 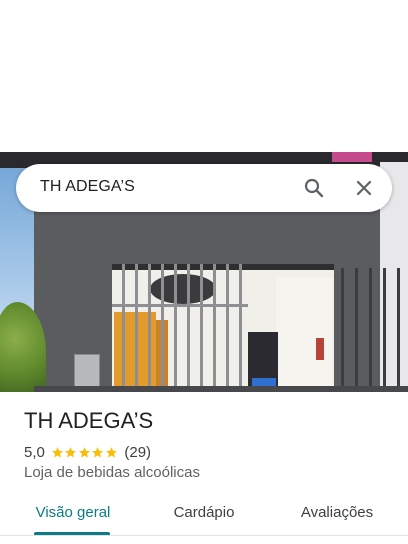 What do you see at coordinates (137, 452) in the screenshot?
I see `review-count: (29)` at bounding box center [137, 452].